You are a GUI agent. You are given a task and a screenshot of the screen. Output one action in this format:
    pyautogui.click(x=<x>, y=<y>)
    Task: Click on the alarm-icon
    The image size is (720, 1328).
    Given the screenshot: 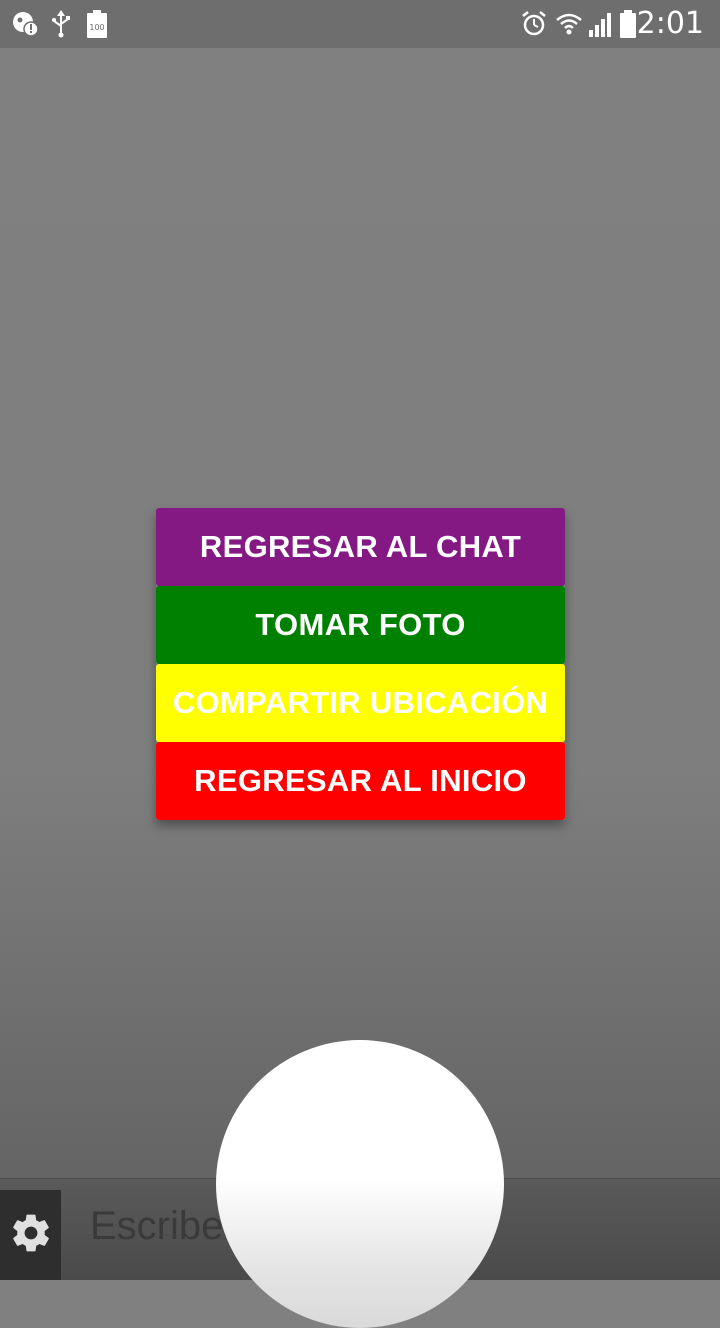 What is the action you would take?
    pyautogui.click(x=534, y=24)
    